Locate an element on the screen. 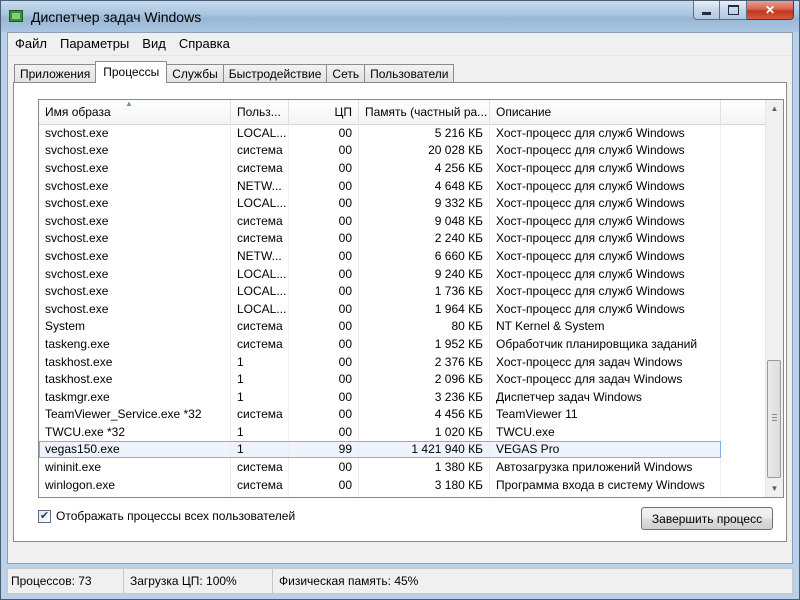  cell-mem: 1 736 КБ is located at coordinates (424, 291).